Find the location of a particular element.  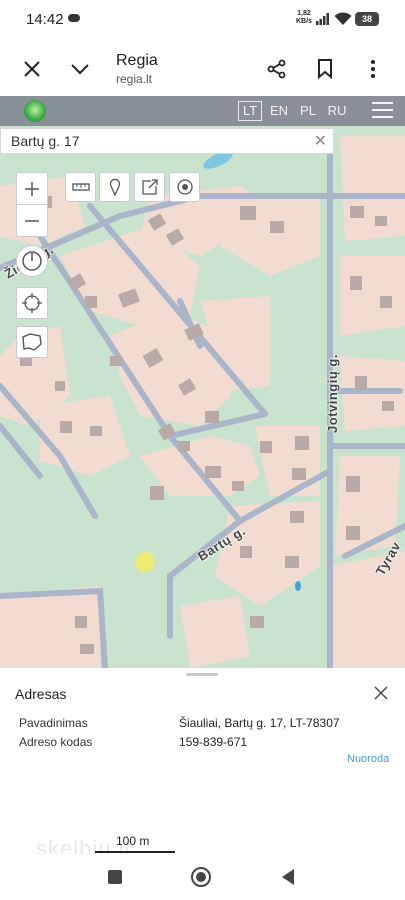

search-input is located at coordinates (156, 141).